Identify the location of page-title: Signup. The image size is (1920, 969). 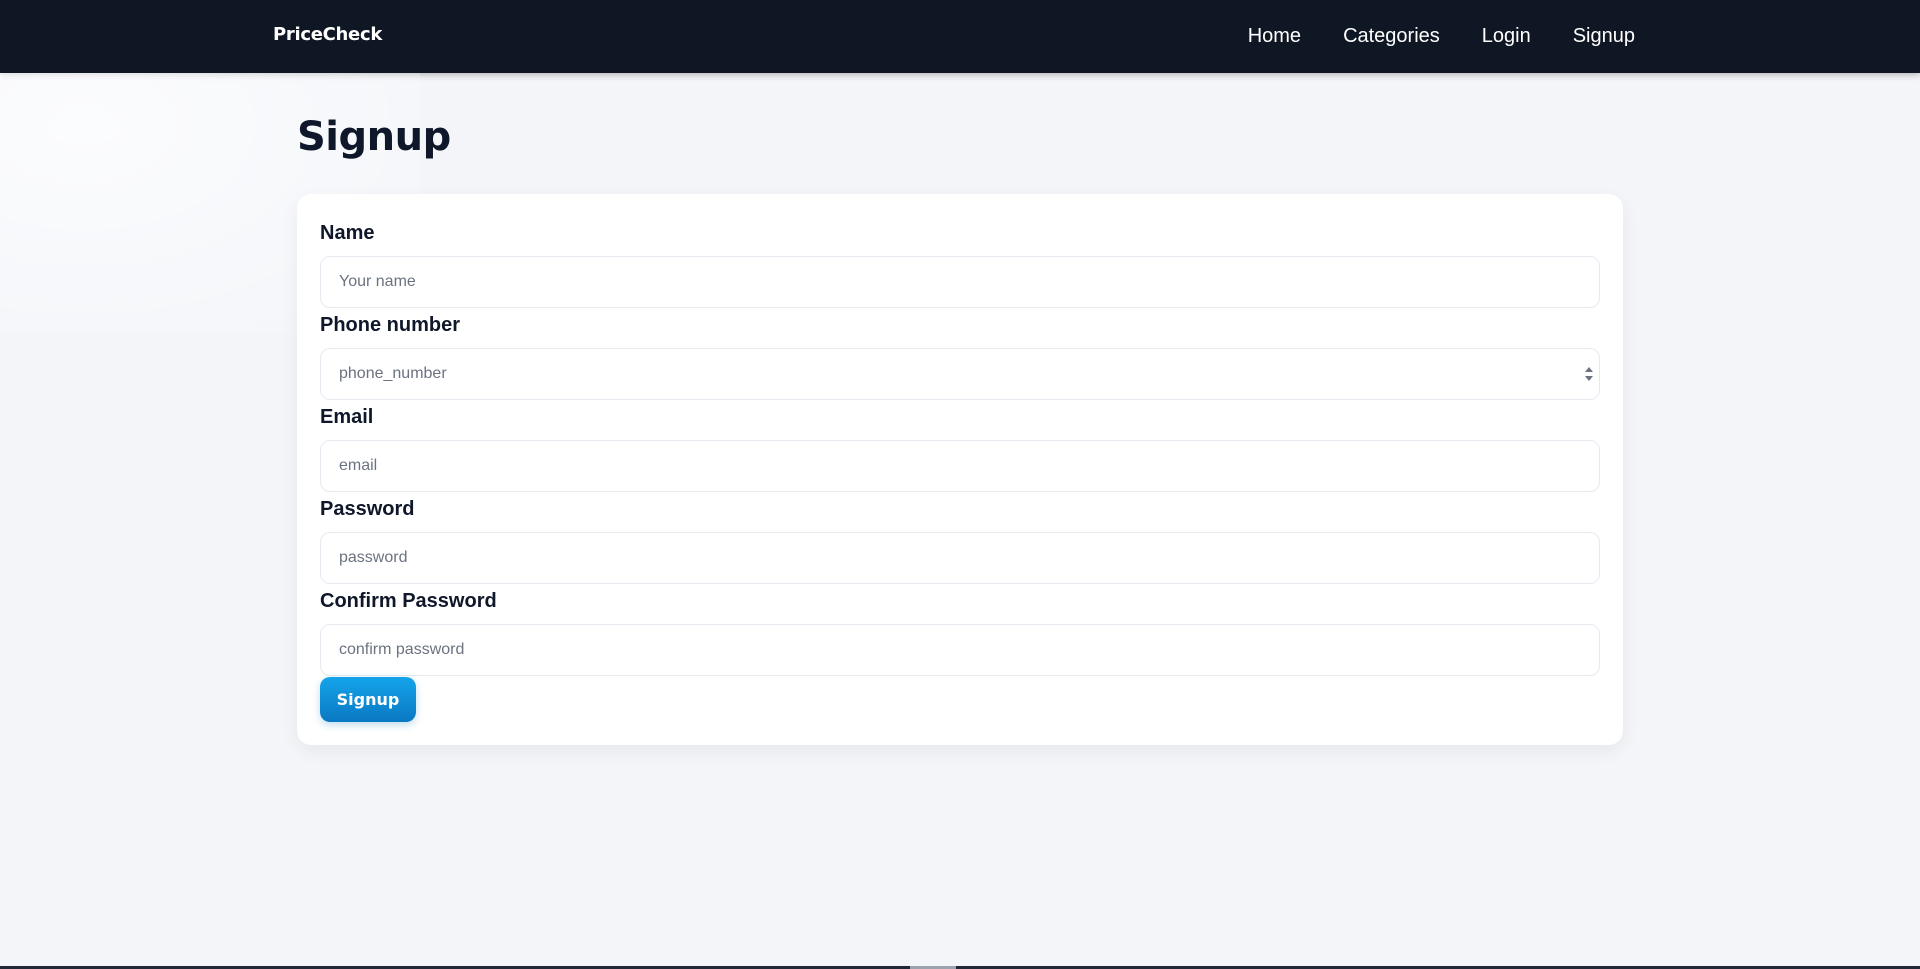
(374, 137).